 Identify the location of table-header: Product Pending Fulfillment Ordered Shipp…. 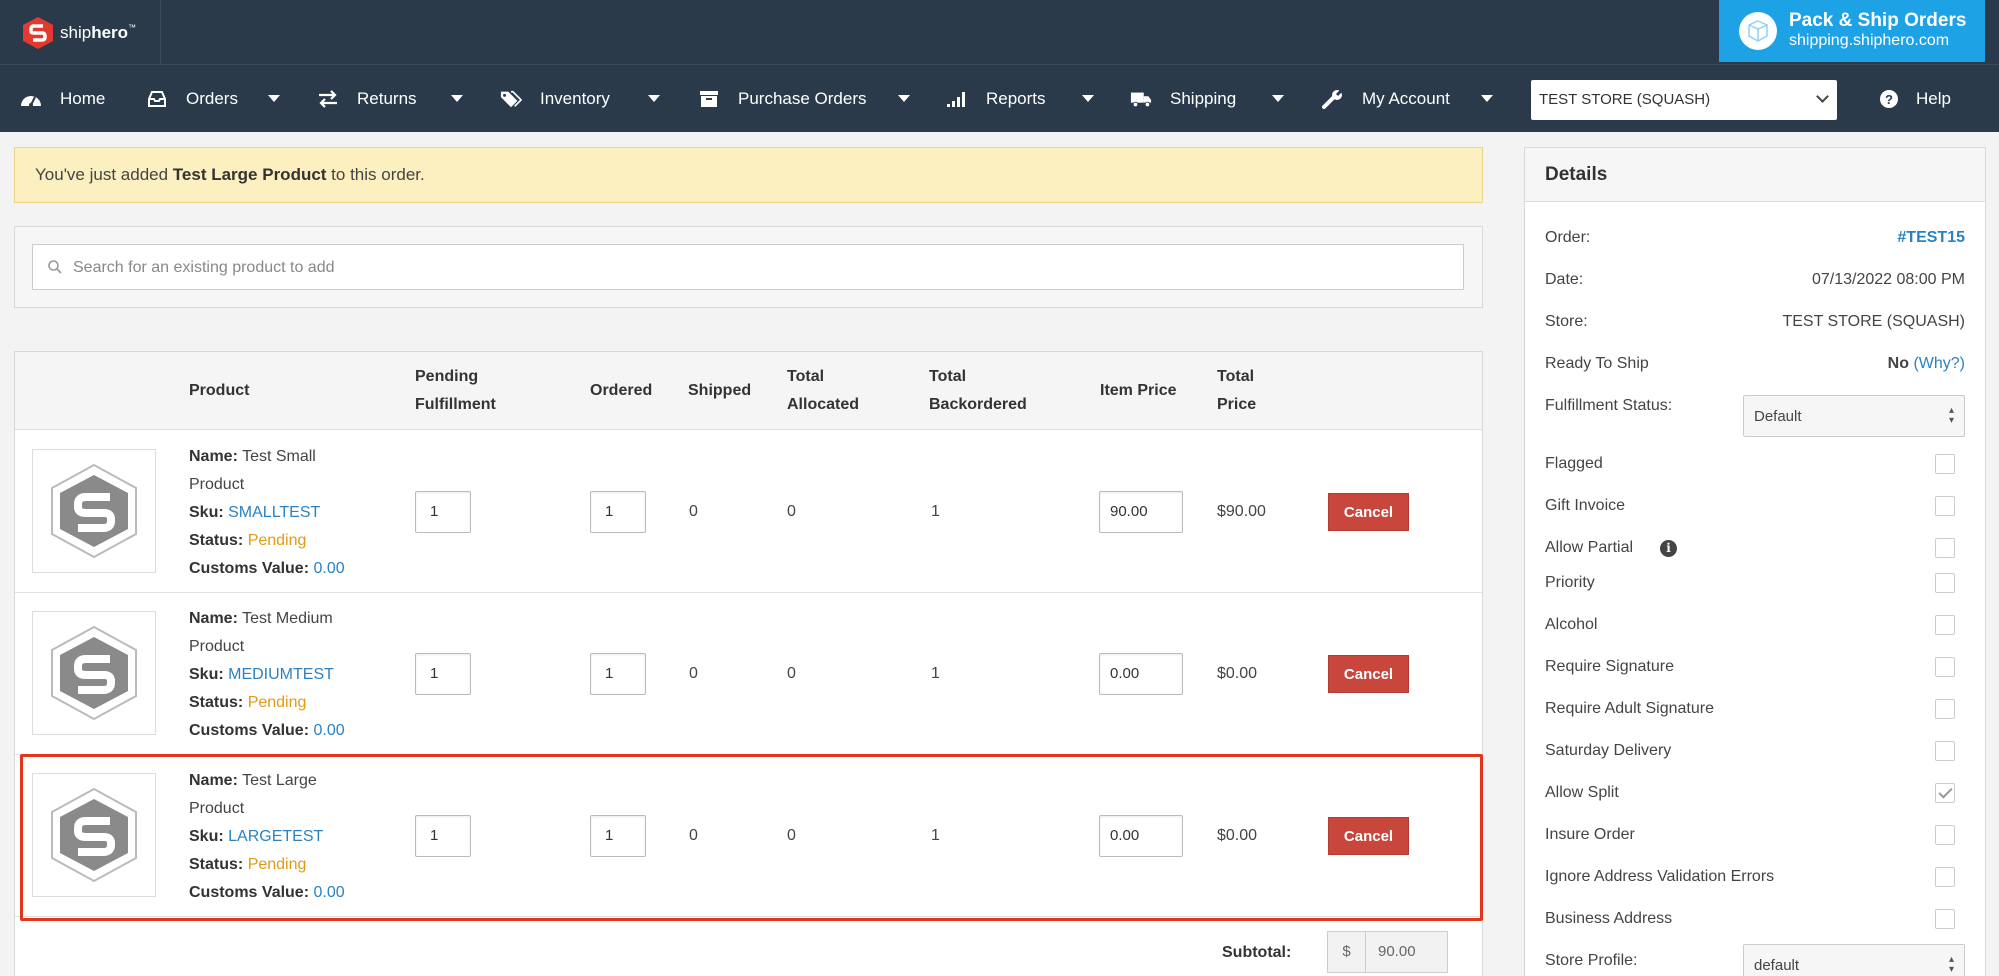
(748, 391).